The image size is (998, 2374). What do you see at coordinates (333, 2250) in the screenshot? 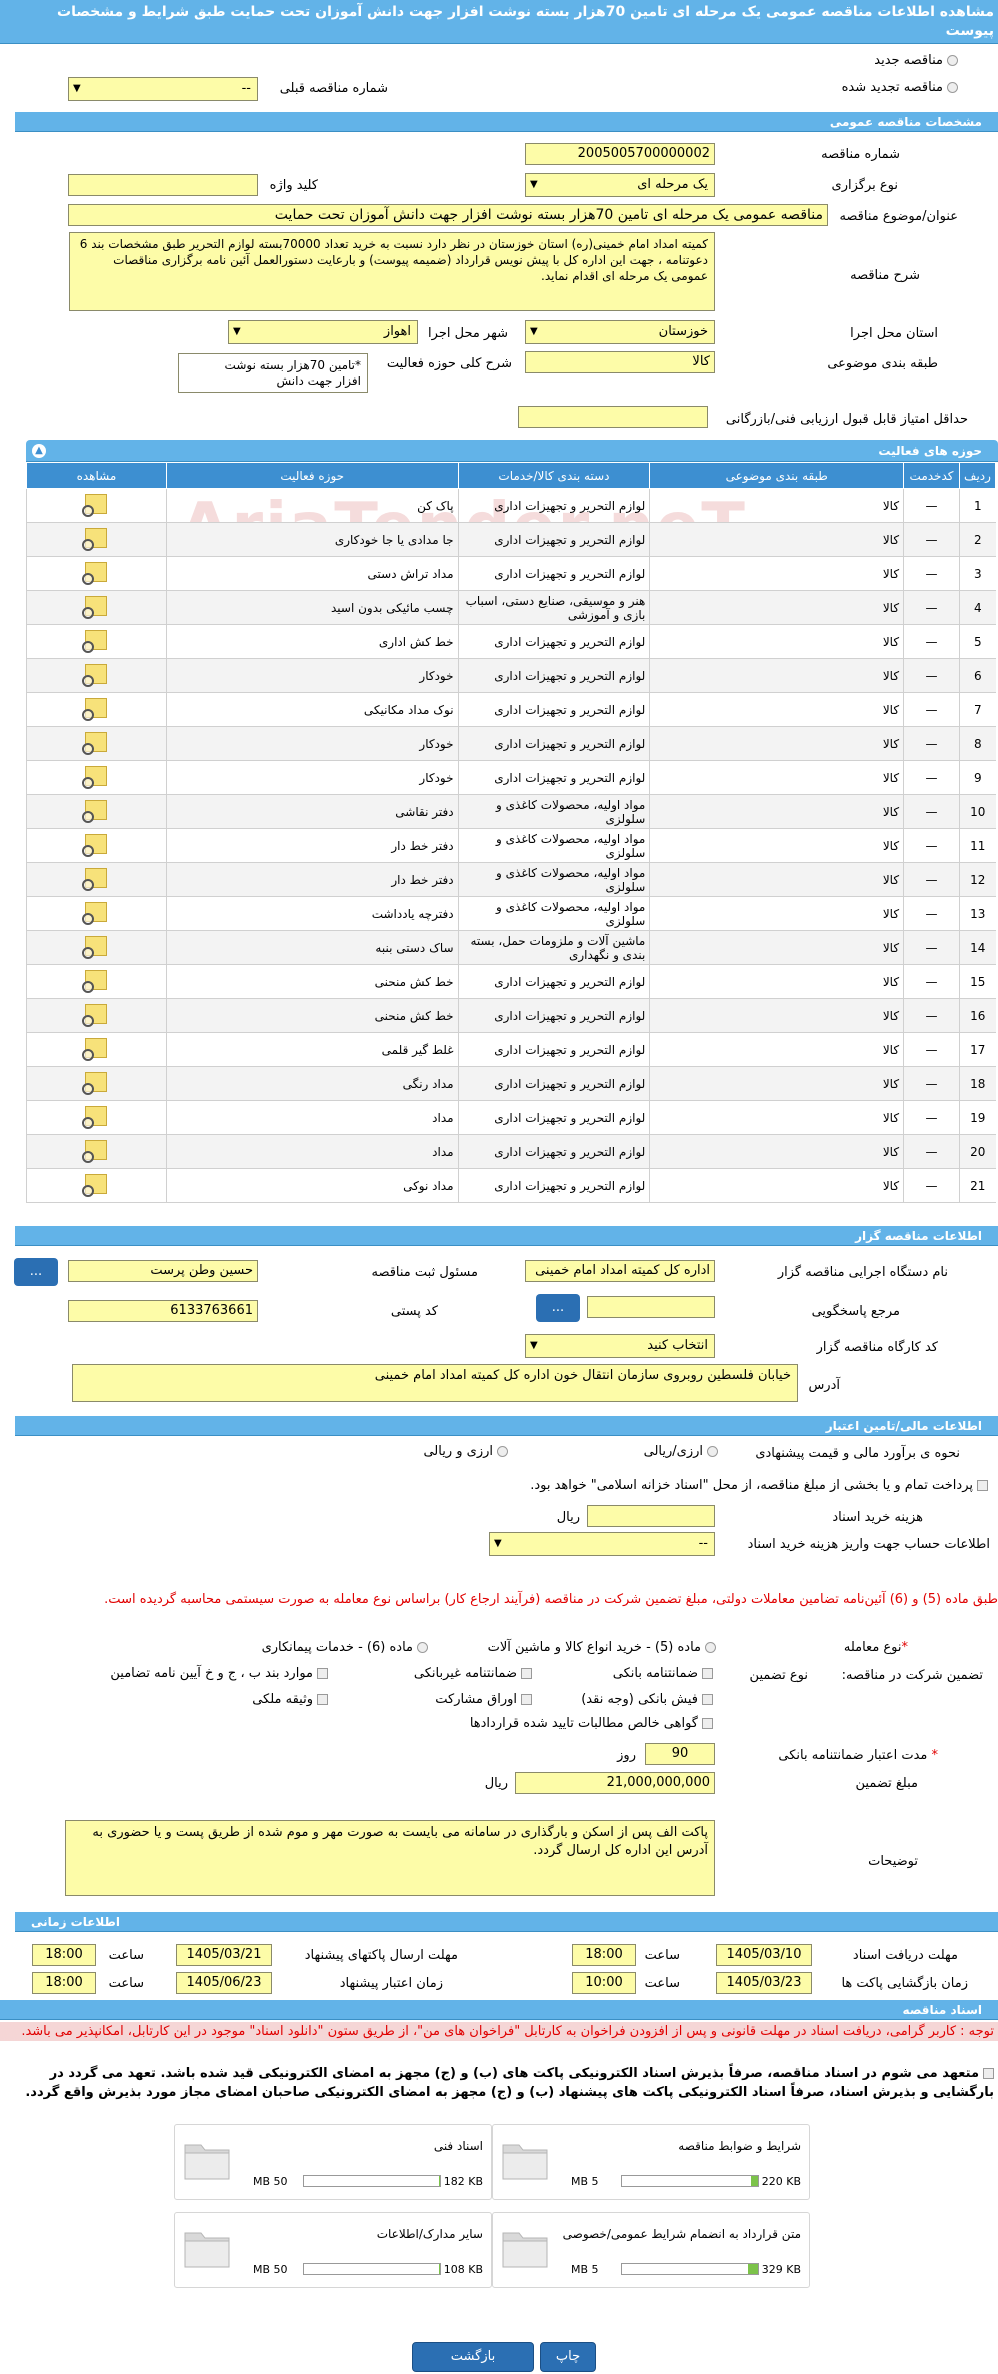
I see `document-download-box: سایر مدارک/اطلاعات 50 MB 108 KB` at bounding box center [333, 2250].